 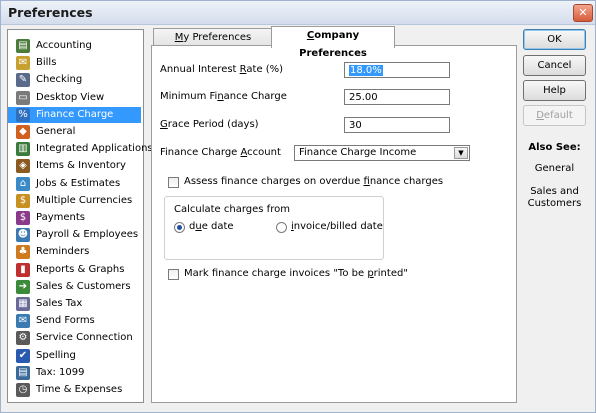 I want to click on also-see-heading: Also See:, so click(x=554, y=147).